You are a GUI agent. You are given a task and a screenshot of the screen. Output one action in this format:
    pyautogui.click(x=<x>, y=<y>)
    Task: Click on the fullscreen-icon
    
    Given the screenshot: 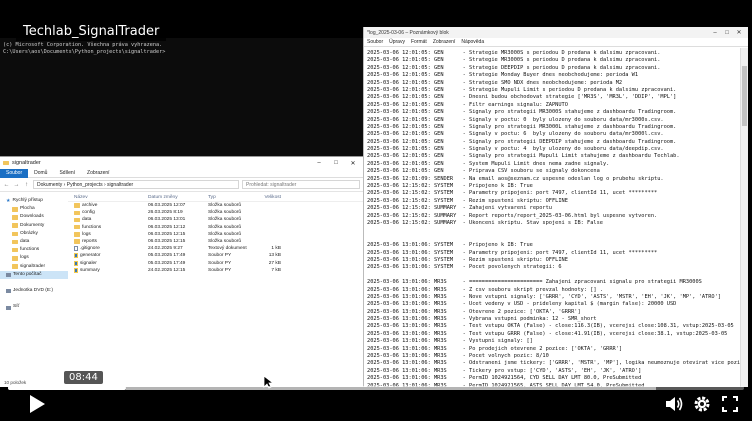 What is the action you would take?
    pyautogui.click(x=730, y=404)
    